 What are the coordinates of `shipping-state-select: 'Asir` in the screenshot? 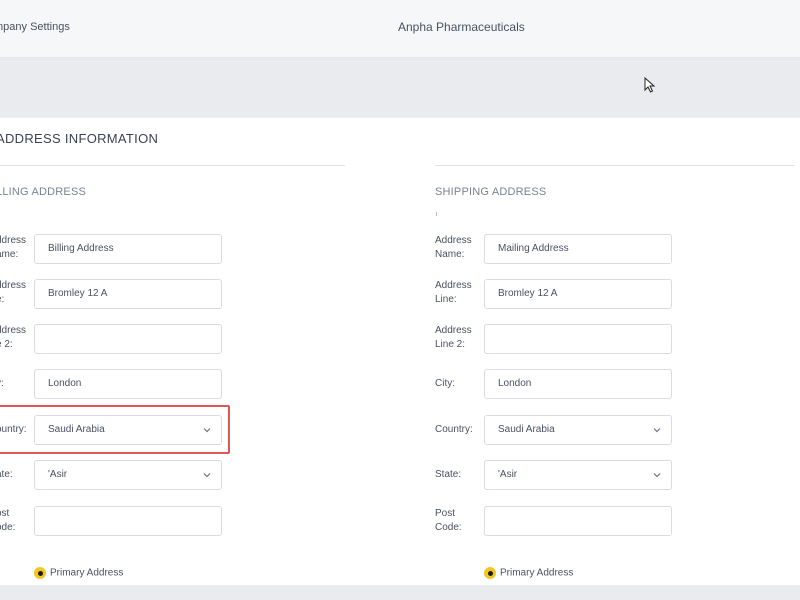 It's located at (578, 475).